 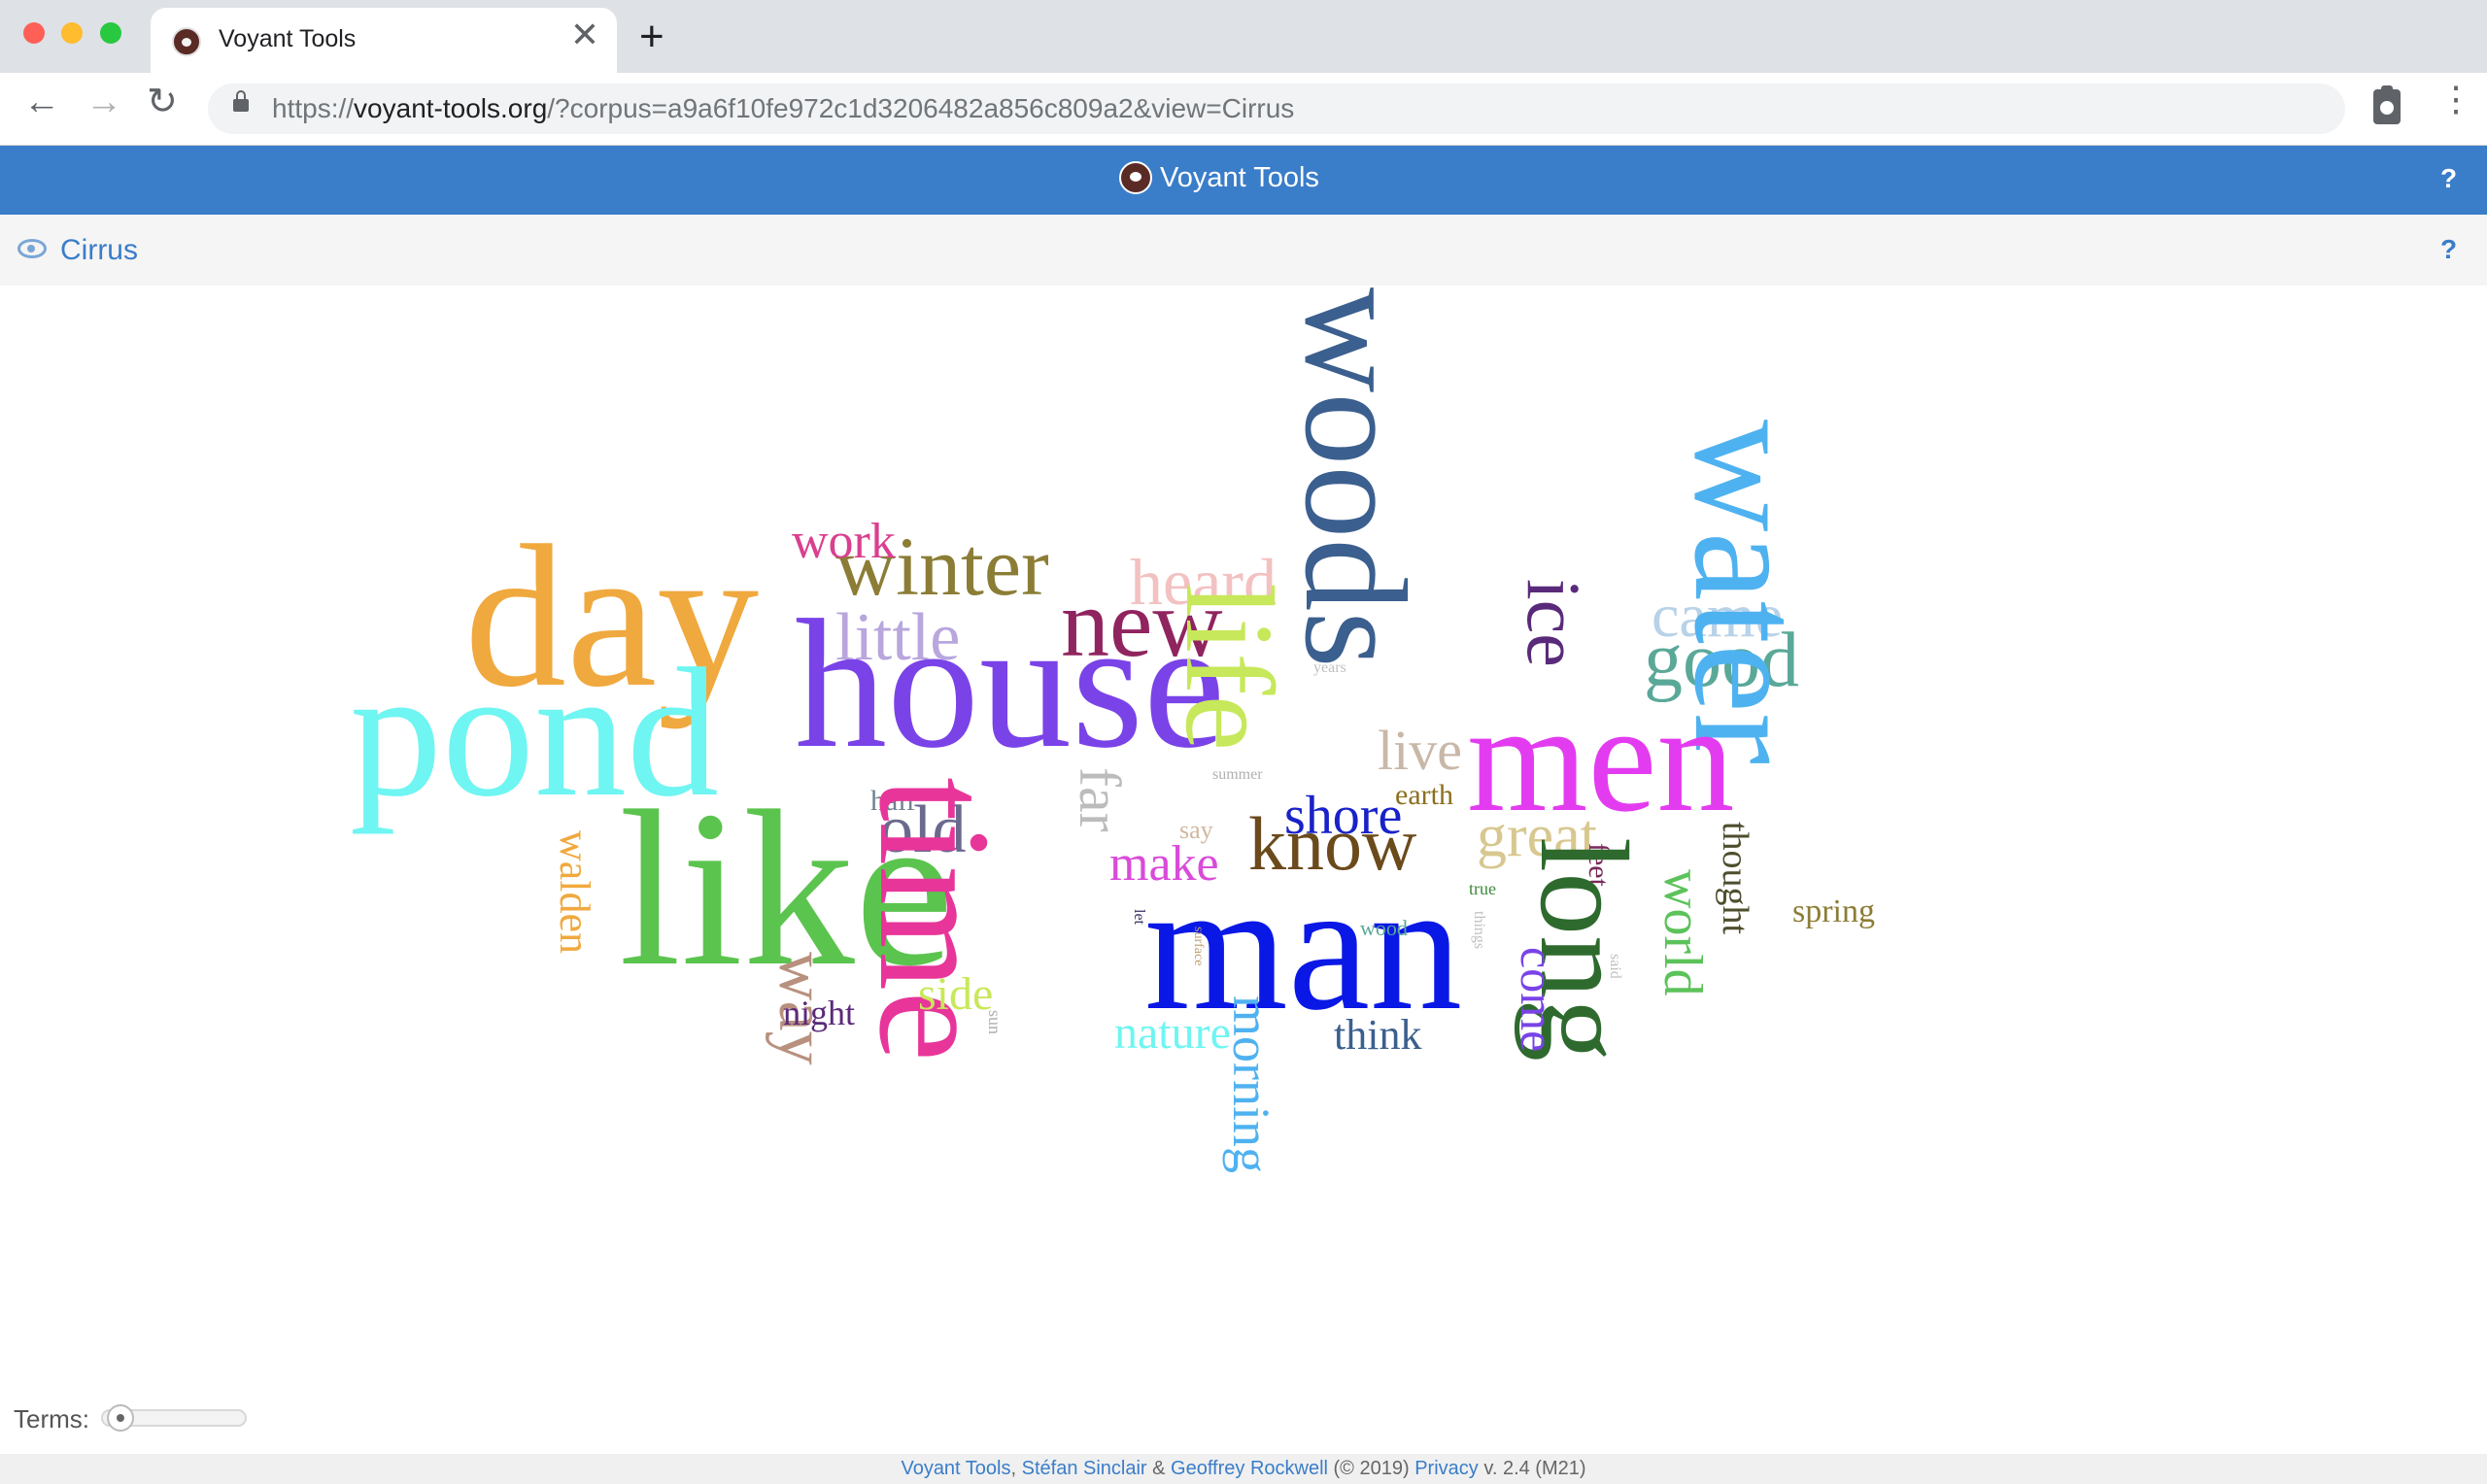 I want to click on back-icon: ←, so click(x=41, y=102).